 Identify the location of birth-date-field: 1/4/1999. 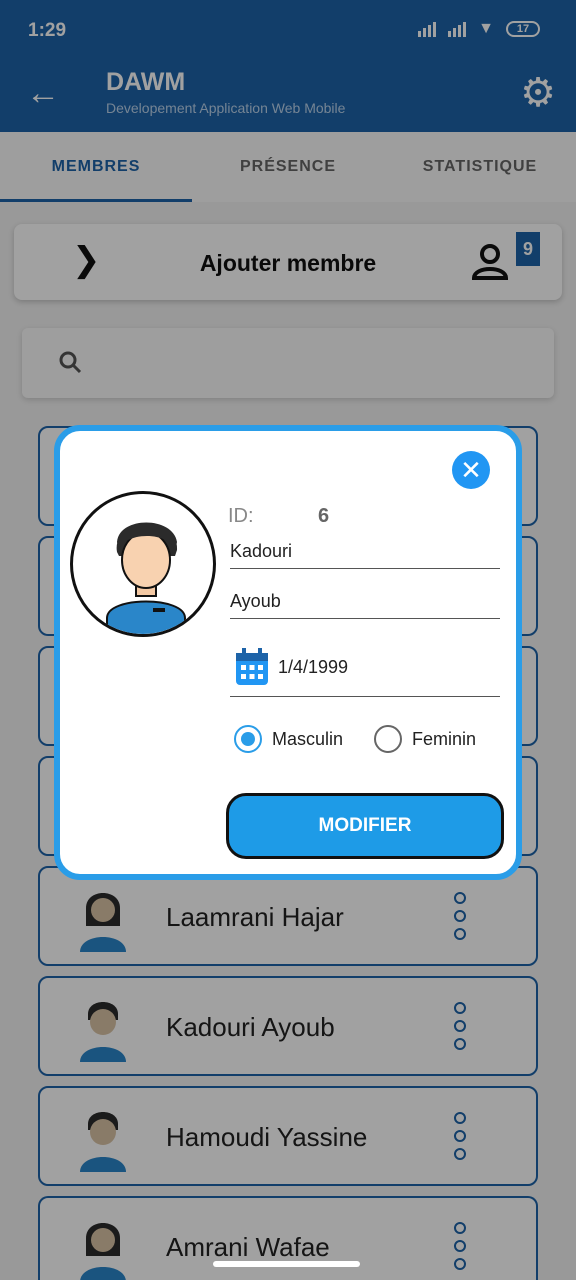
(365, 672).